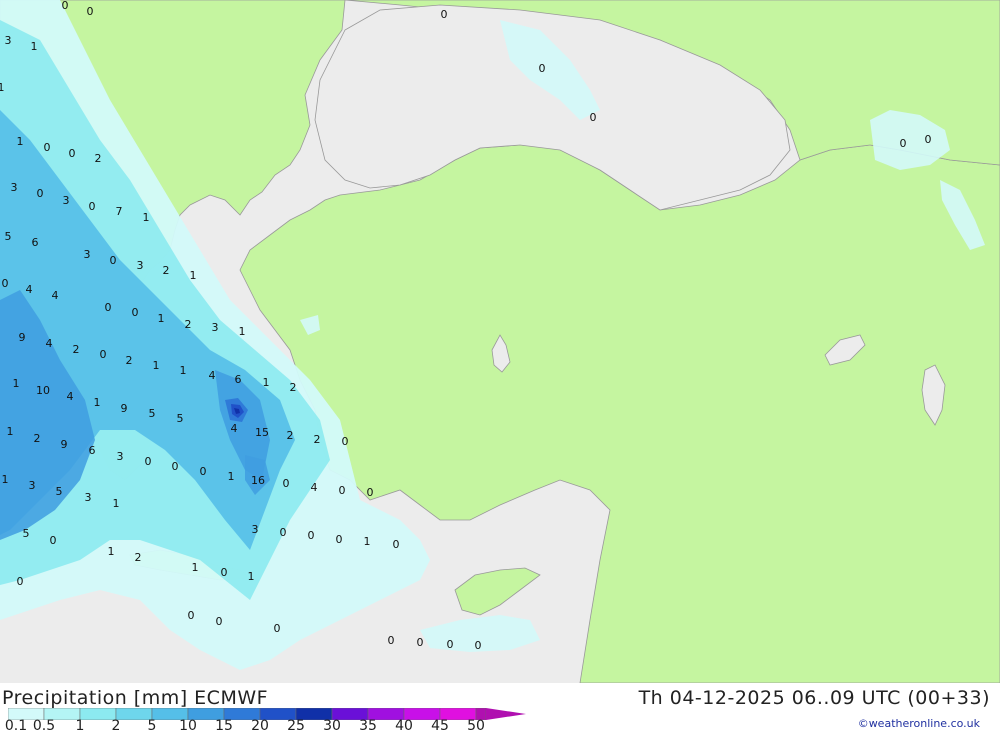 Image resolution: width=1000 pixels, height=734 pixels. I want to click on precip-value-label: 16, so click(258, 480).